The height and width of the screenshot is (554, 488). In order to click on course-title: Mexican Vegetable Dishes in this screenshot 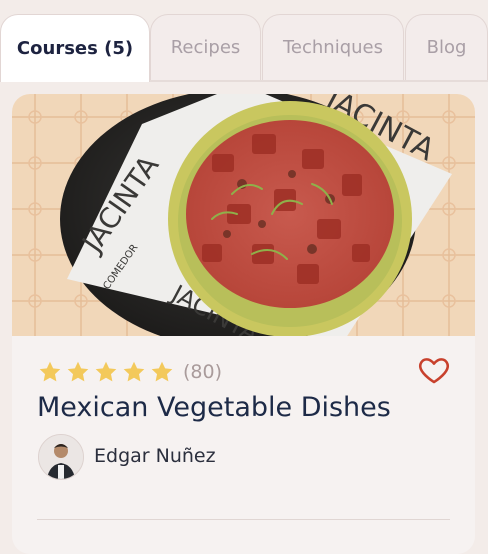, I will do `click(214, 407)`.